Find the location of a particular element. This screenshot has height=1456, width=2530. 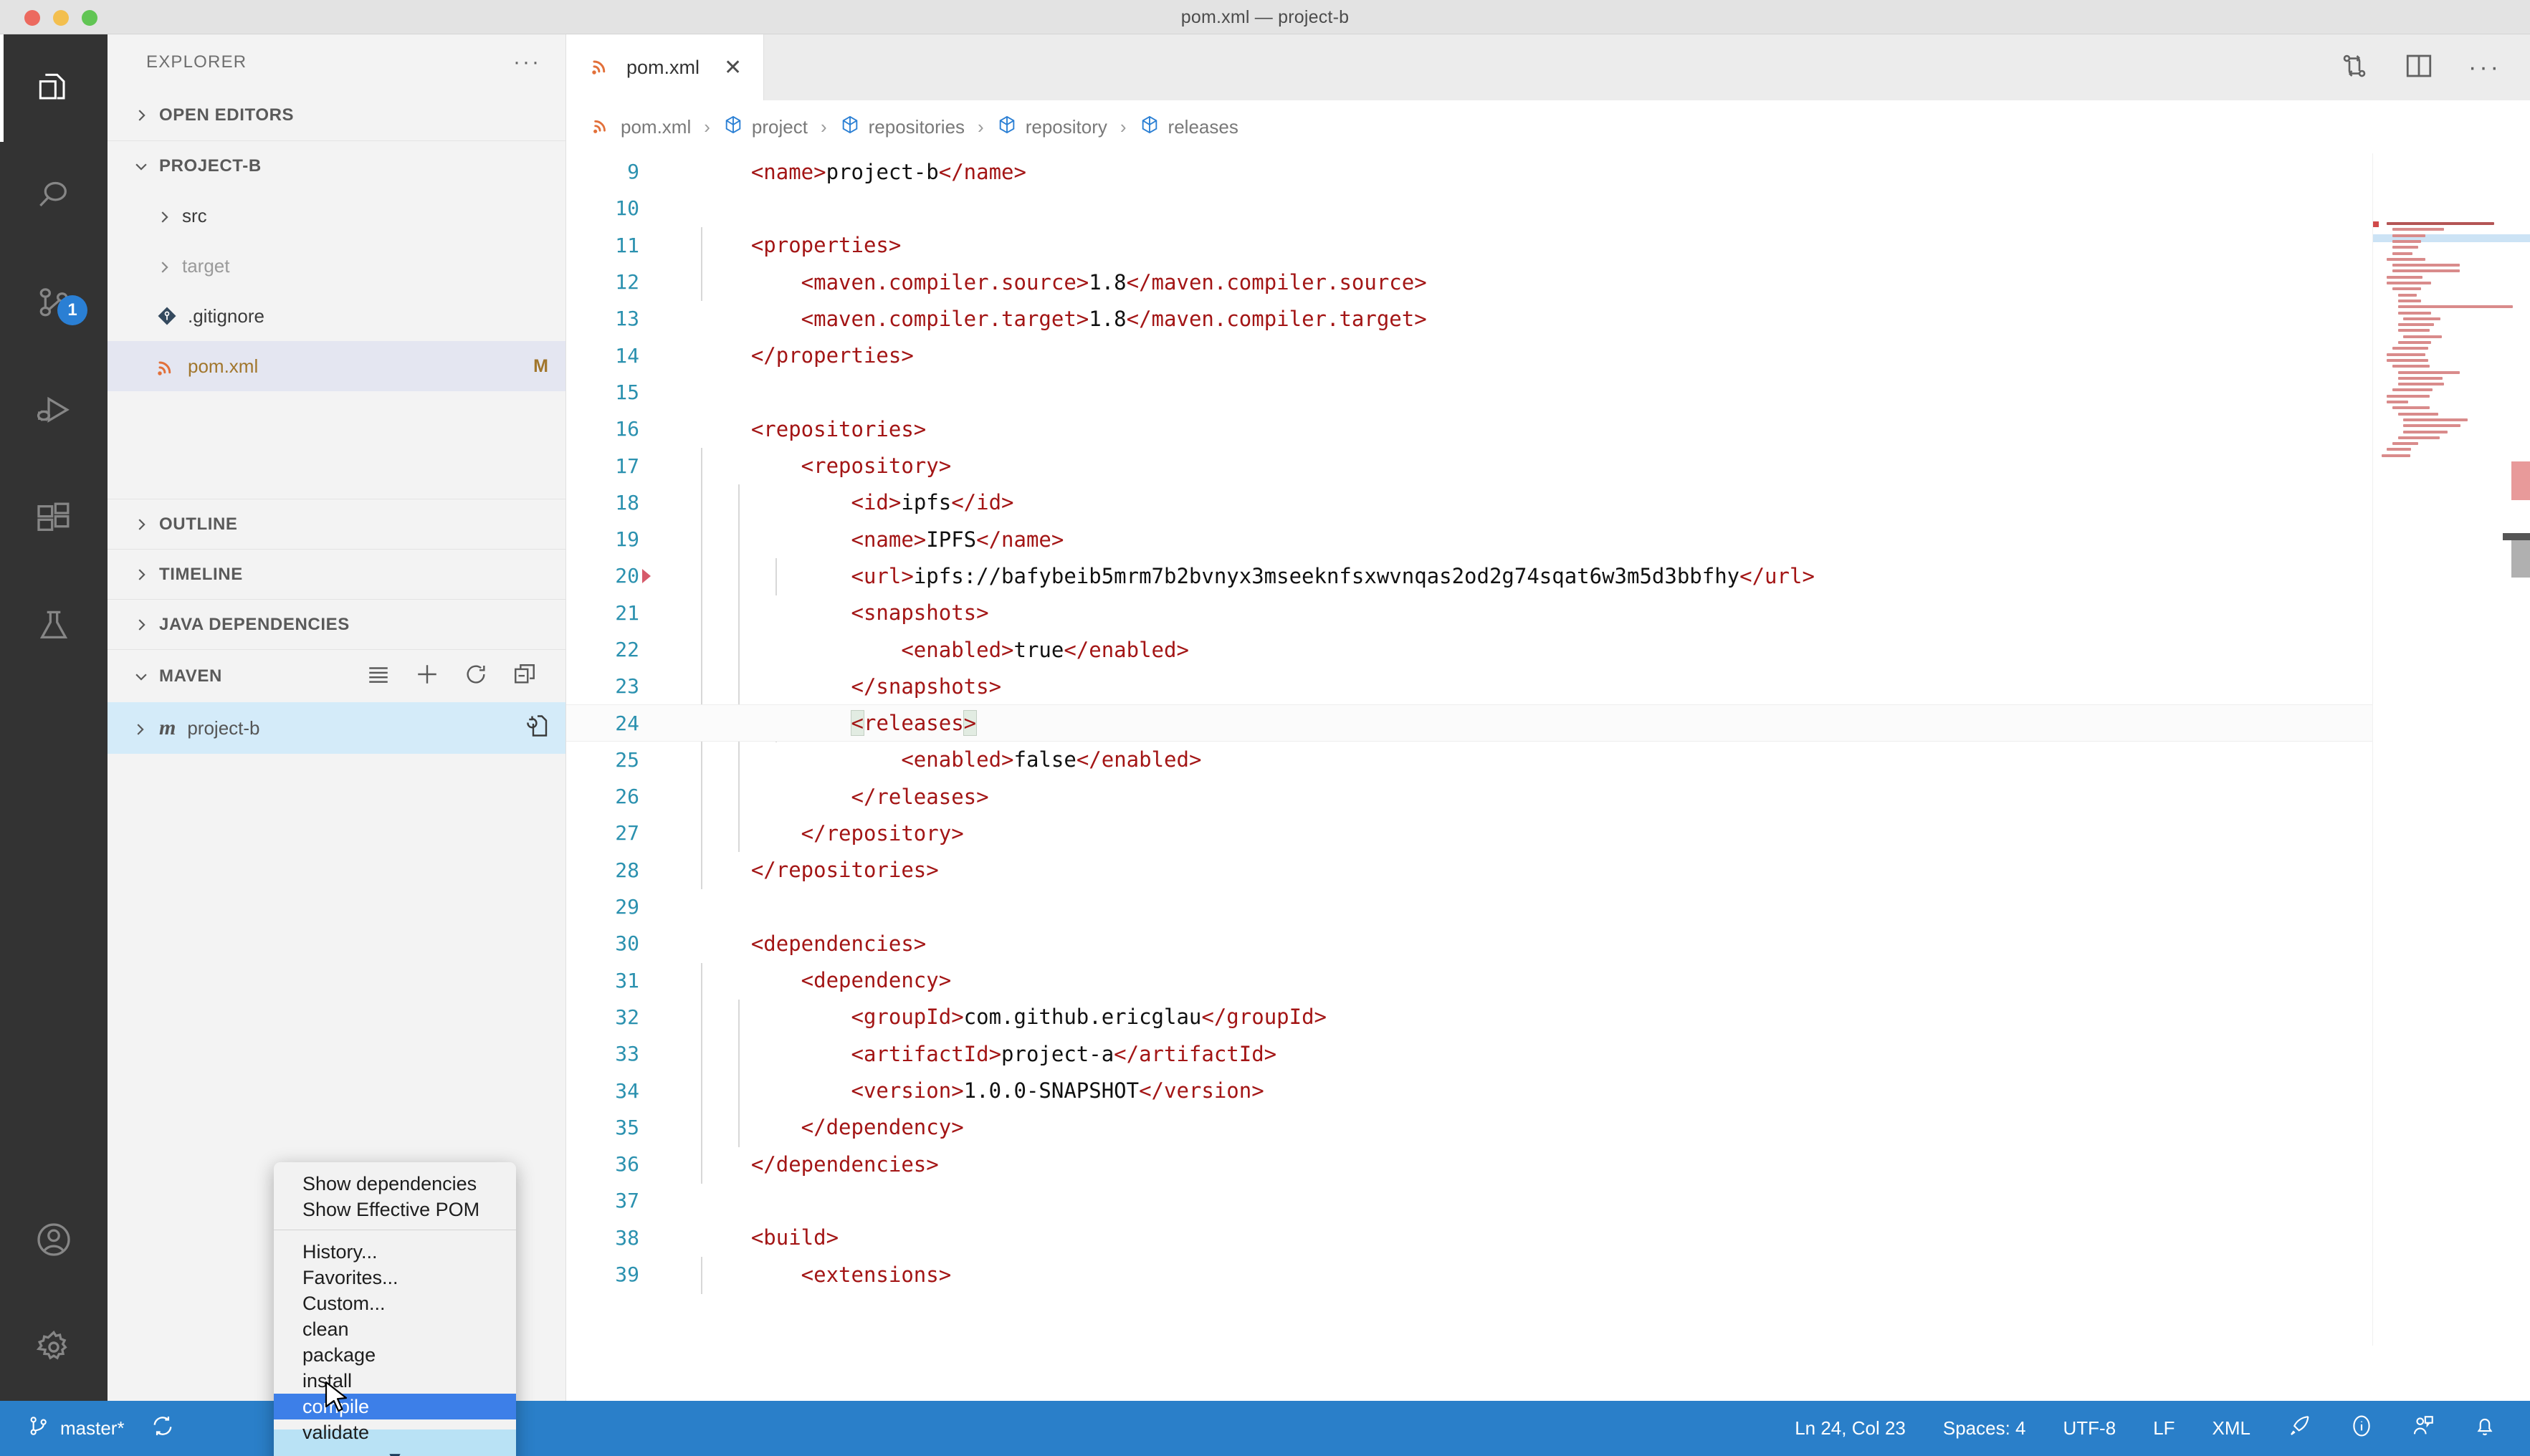

code-line: 37 is located at coordinates (1548, 1200).